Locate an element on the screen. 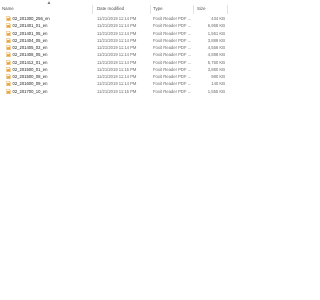  column-header-row: Name Date modified Type Size is located at coordinates (115, 8).